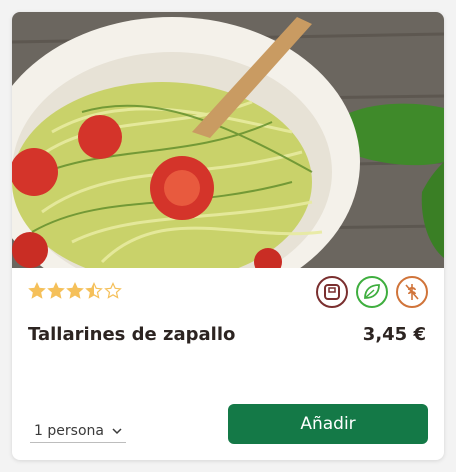 The width and height of the screenshot is (456, 472). Describe the element at coordinates (117, 431) in the screenshot. I see `chevron-down-icon` at that location.